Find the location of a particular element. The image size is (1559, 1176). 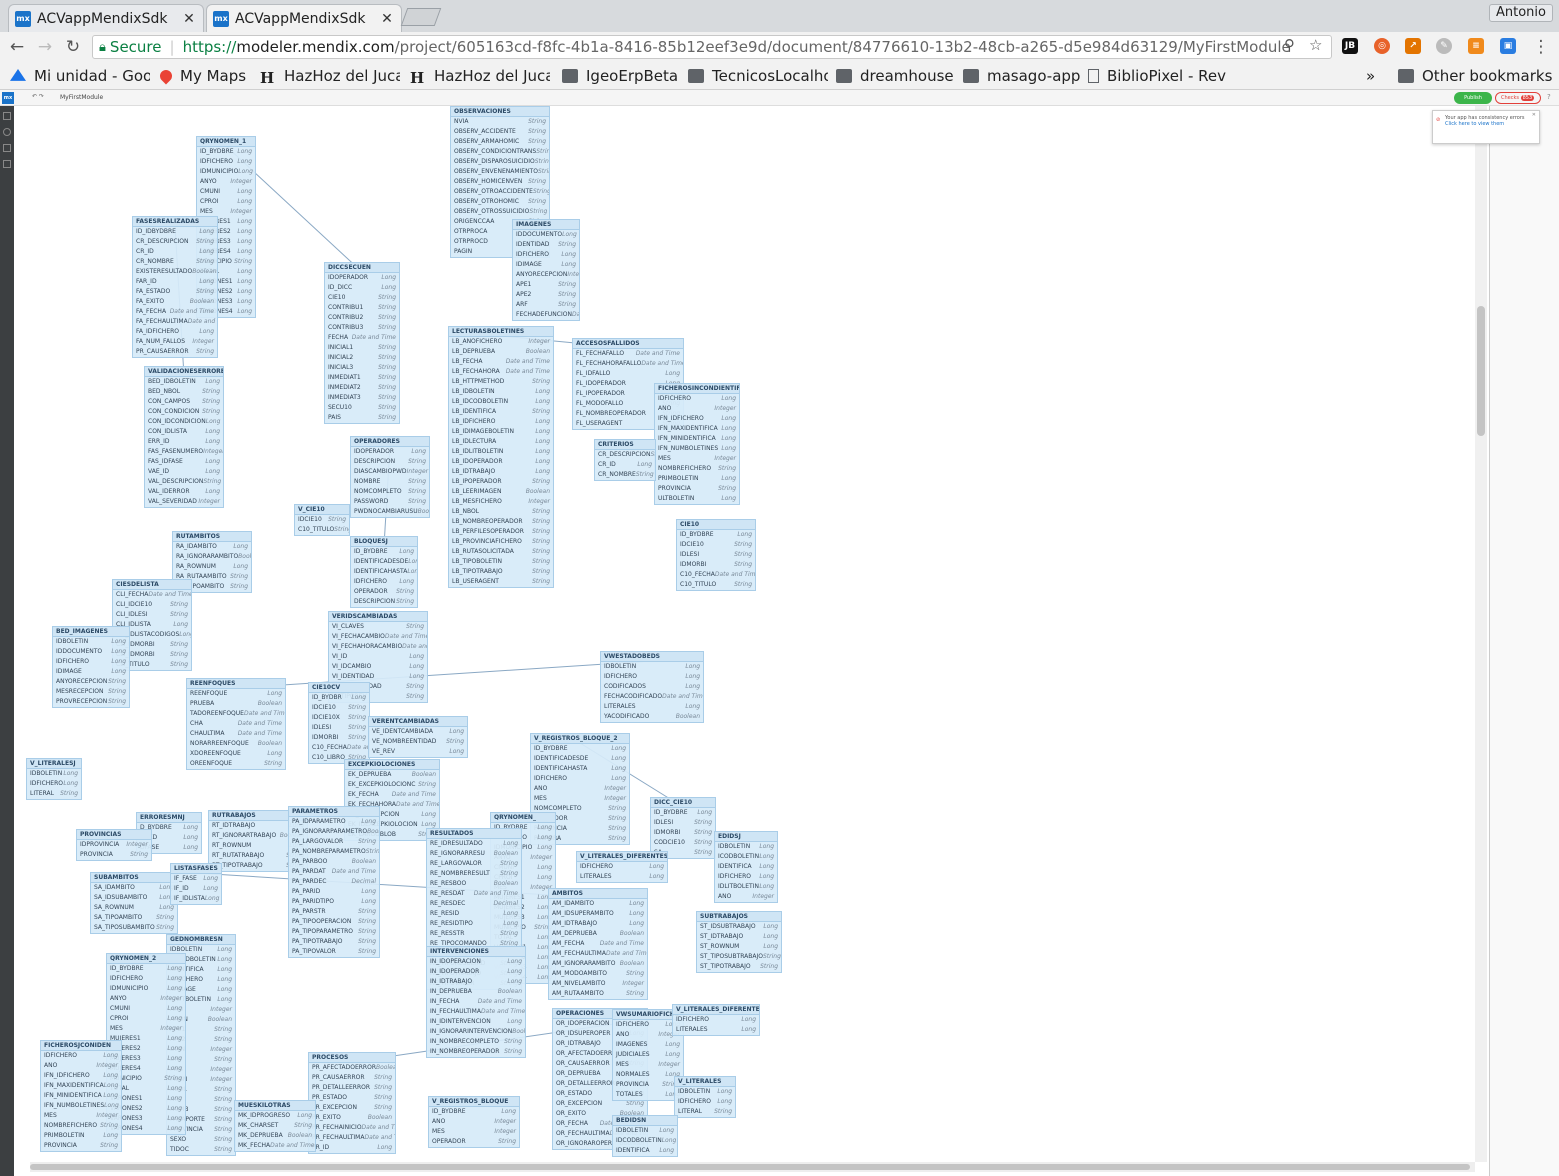

entity-attribute: PAIS String is located at coordinates (362, 418).